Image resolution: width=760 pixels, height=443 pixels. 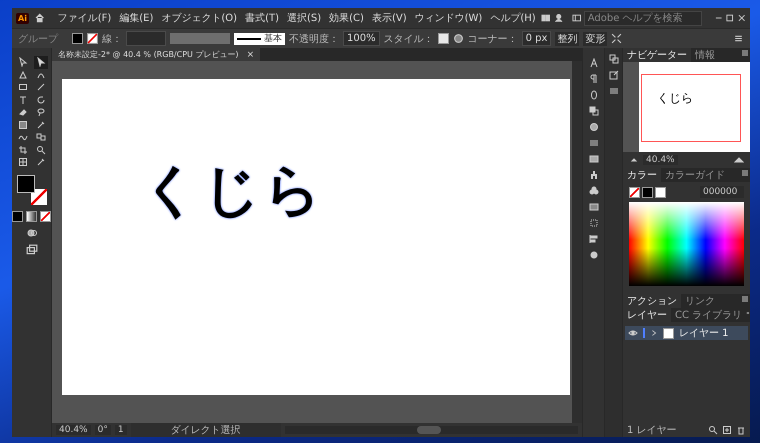 What do you see at coordinates (361, 38) in the screenshot?
I see `opacity-field: 100%` at bounding box center [361, 38].